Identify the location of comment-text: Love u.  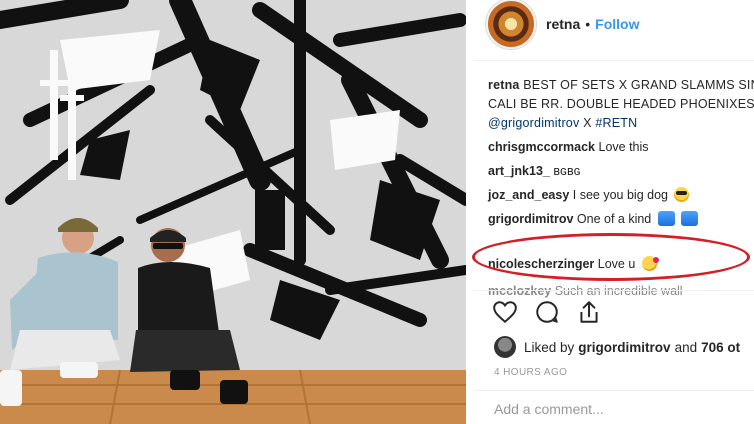
(616, 264).